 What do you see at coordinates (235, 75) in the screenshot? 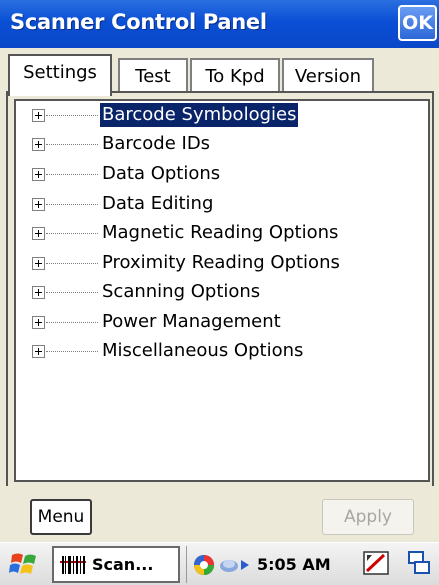
I see `tab-to-kpd: To Kpd` at bounding box center [235, 75].